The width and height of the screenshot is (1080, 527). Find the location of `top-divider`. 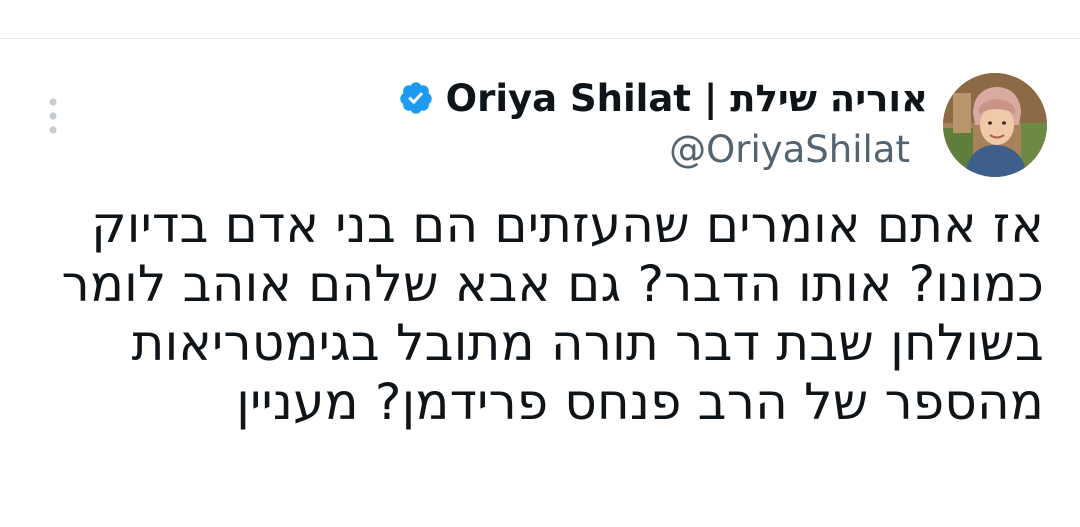

top-divider is located at coordinates (540, 38).